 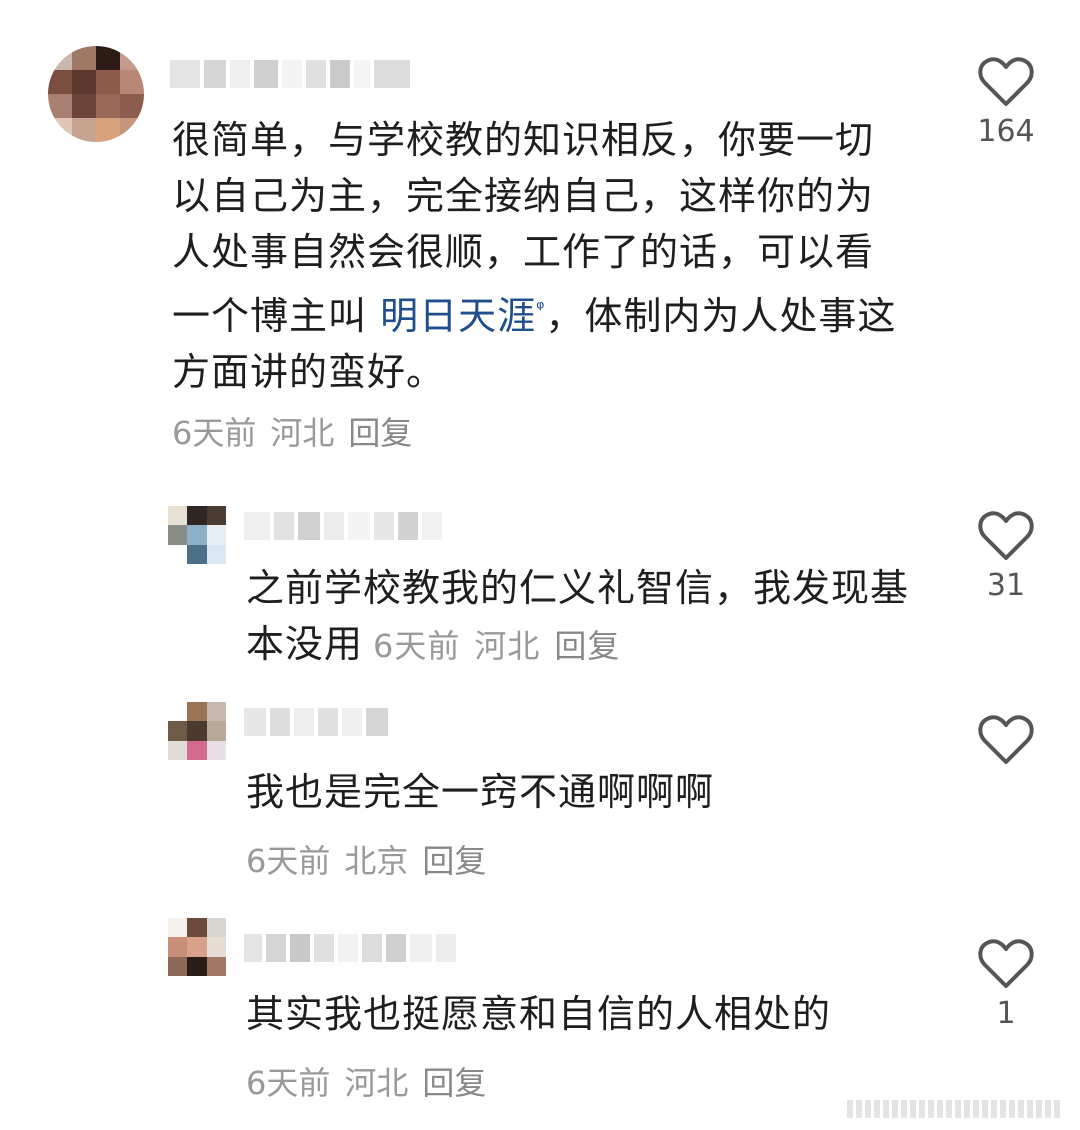 What do you see at coordinates (1006, 1013) in the screenshot?
I see `like-count: 1` at bounding box center [1006, 1013].